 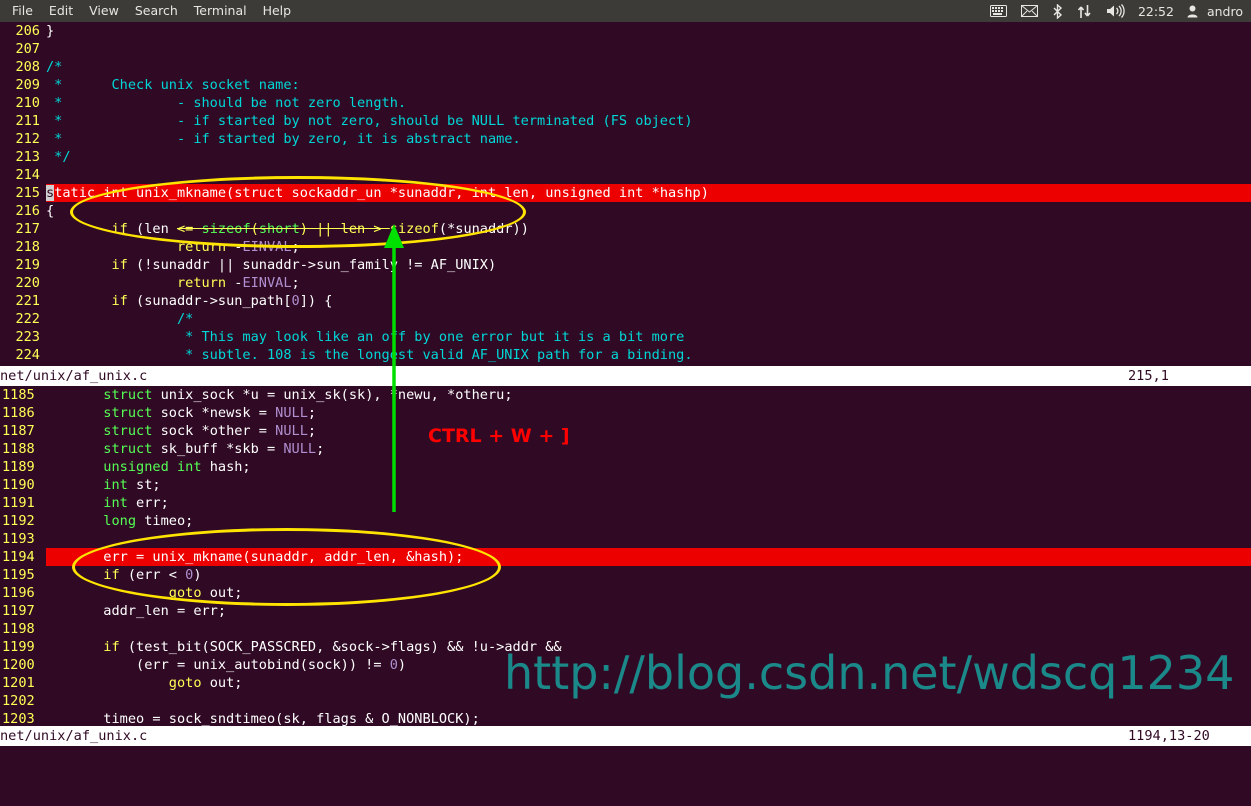 I want to click on line-number: 1201, so click(x=18, y=683).